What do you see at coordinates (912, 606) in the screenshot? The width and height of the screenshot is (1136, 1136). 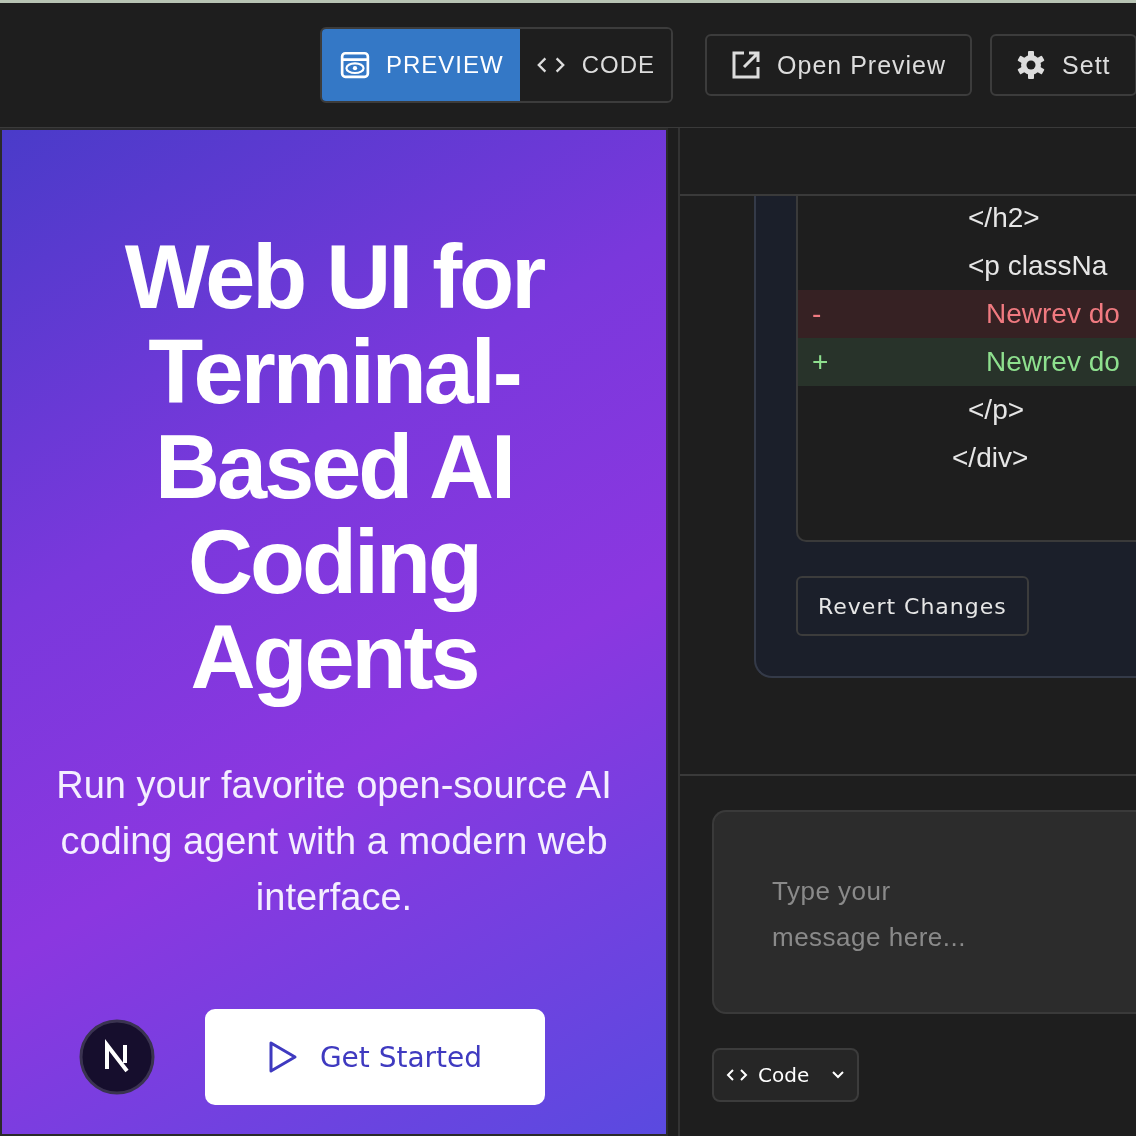 I see `revert-changes-button: Revert Changes` at bounding box center [912, 606].